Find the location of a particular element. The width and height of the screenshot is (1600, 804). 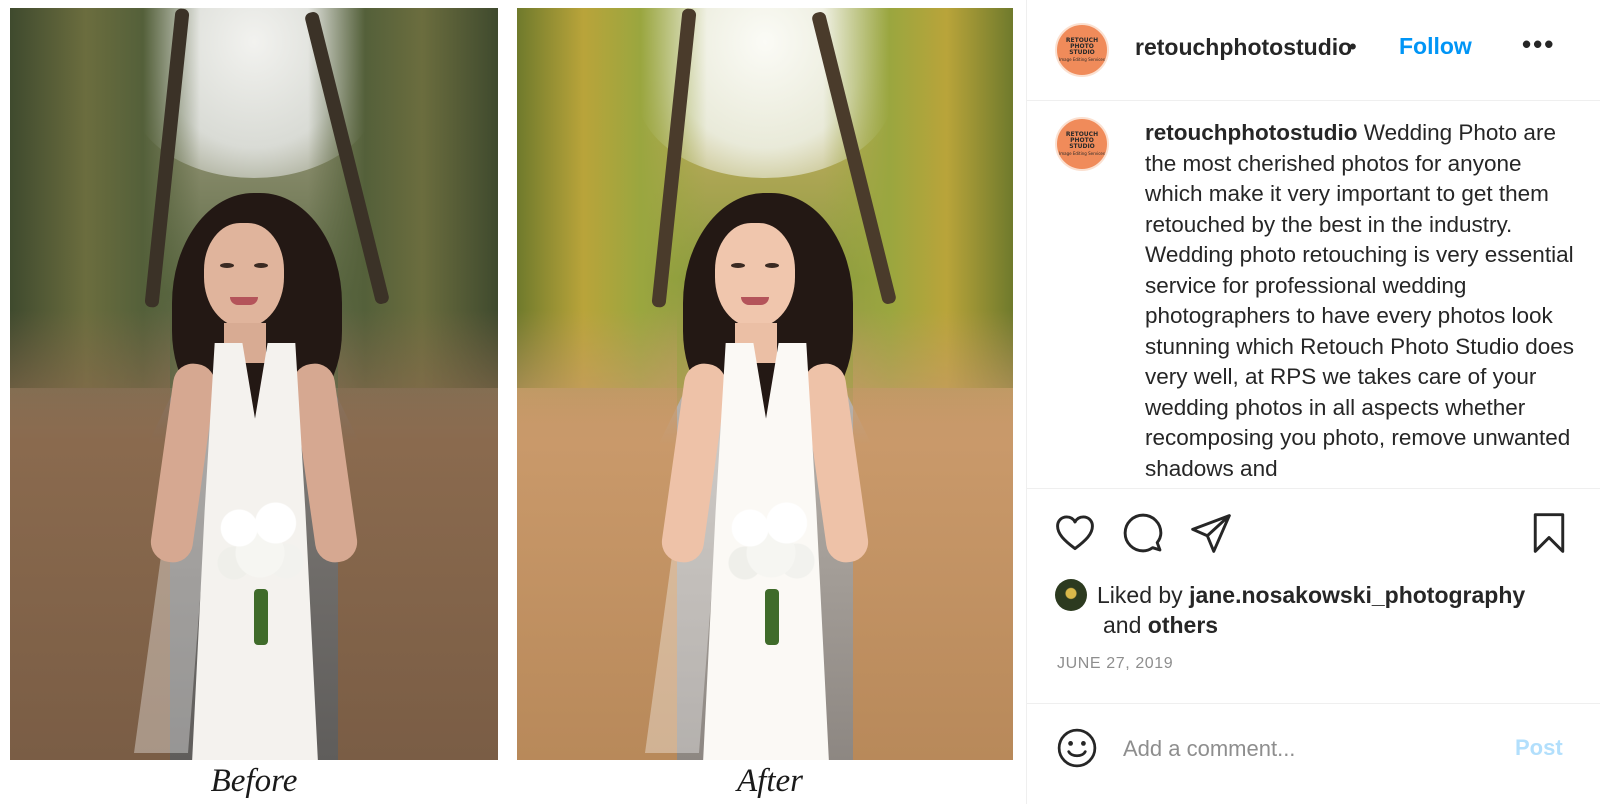

after-label: After is located at coordinates (770, 781).